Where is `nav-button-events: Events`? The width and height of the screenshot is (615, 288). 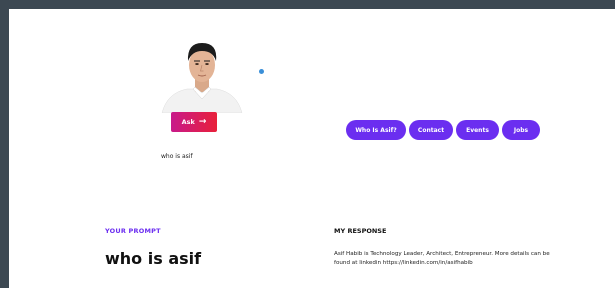
nav-button-events: Events is located at coordinates (477, 130).